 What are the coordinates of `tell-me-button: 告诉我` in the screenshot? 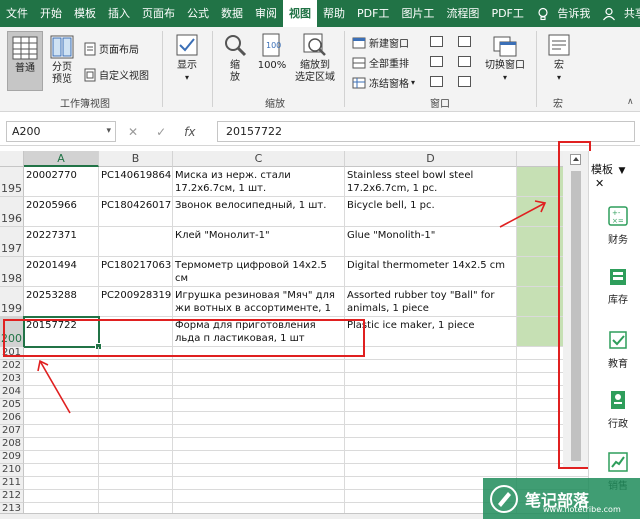 It's located at (563, 13).